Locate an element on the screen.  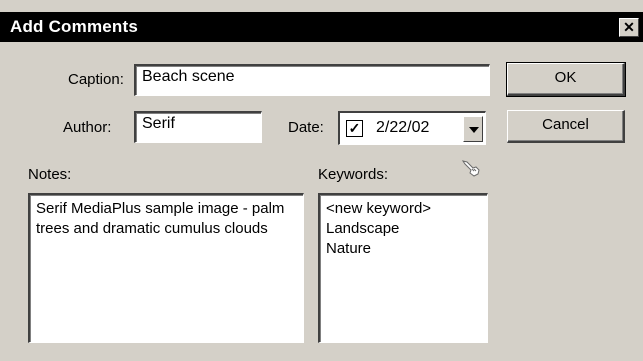
keywords-list: <new keyword> Landscape Nature is located at coordinates (403, 268).